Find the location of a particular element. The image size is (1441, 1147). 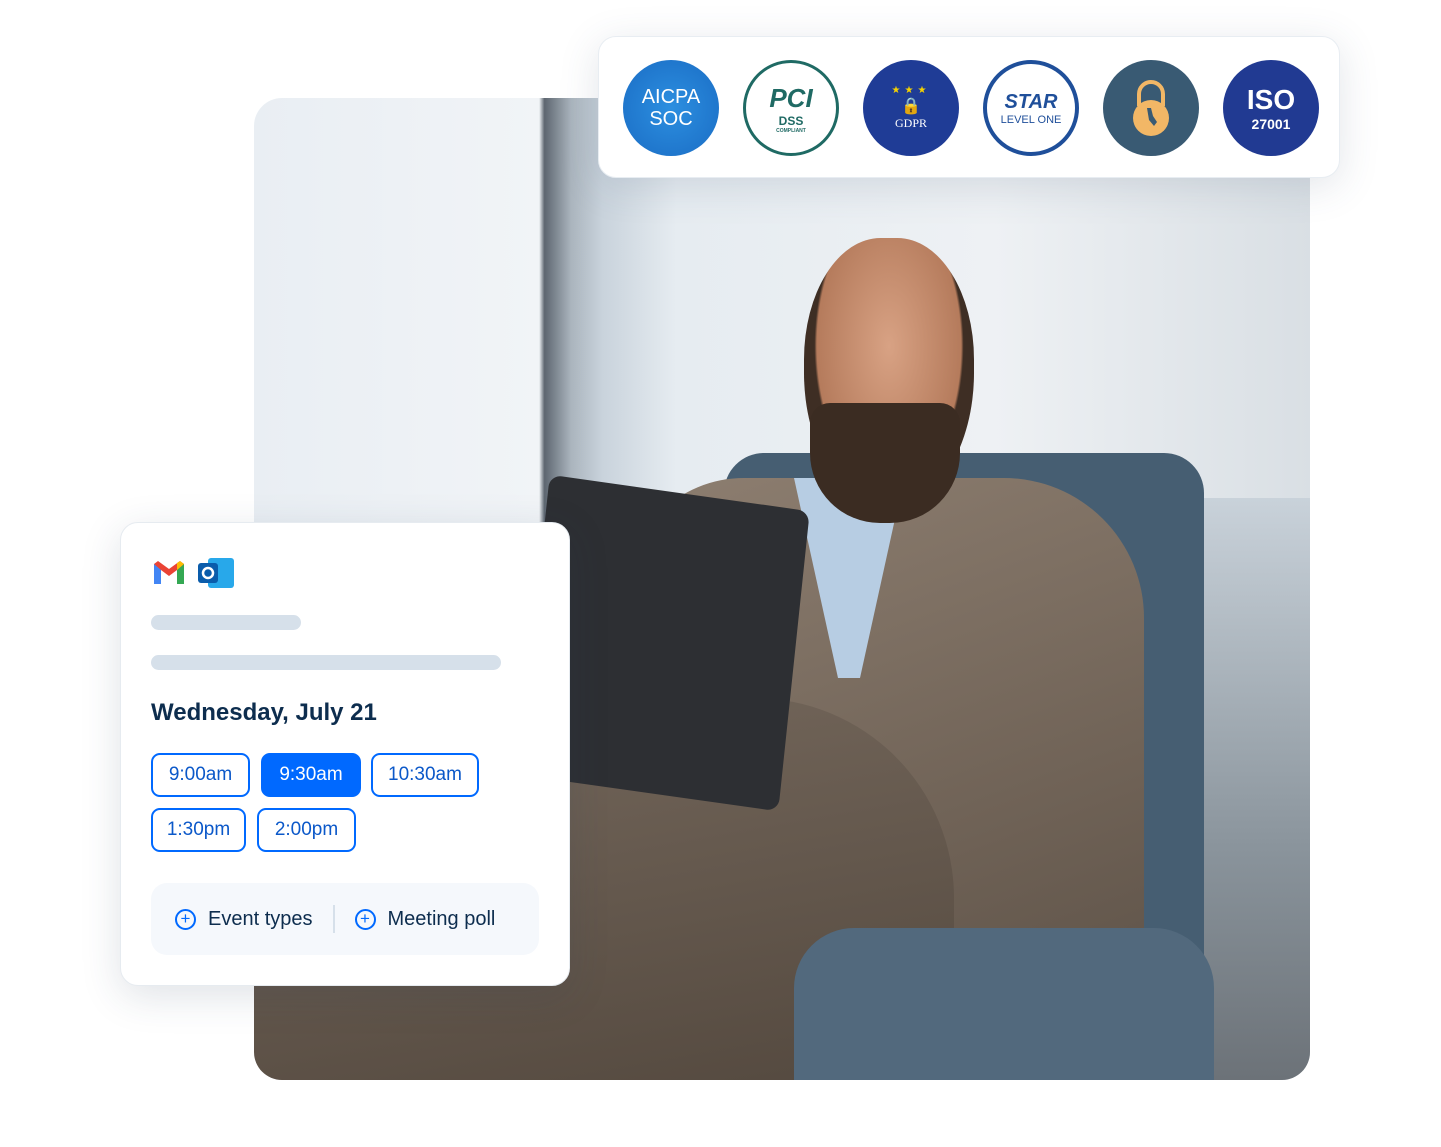

badge-text: COMPLIANT is located at coordinates (791, 130).